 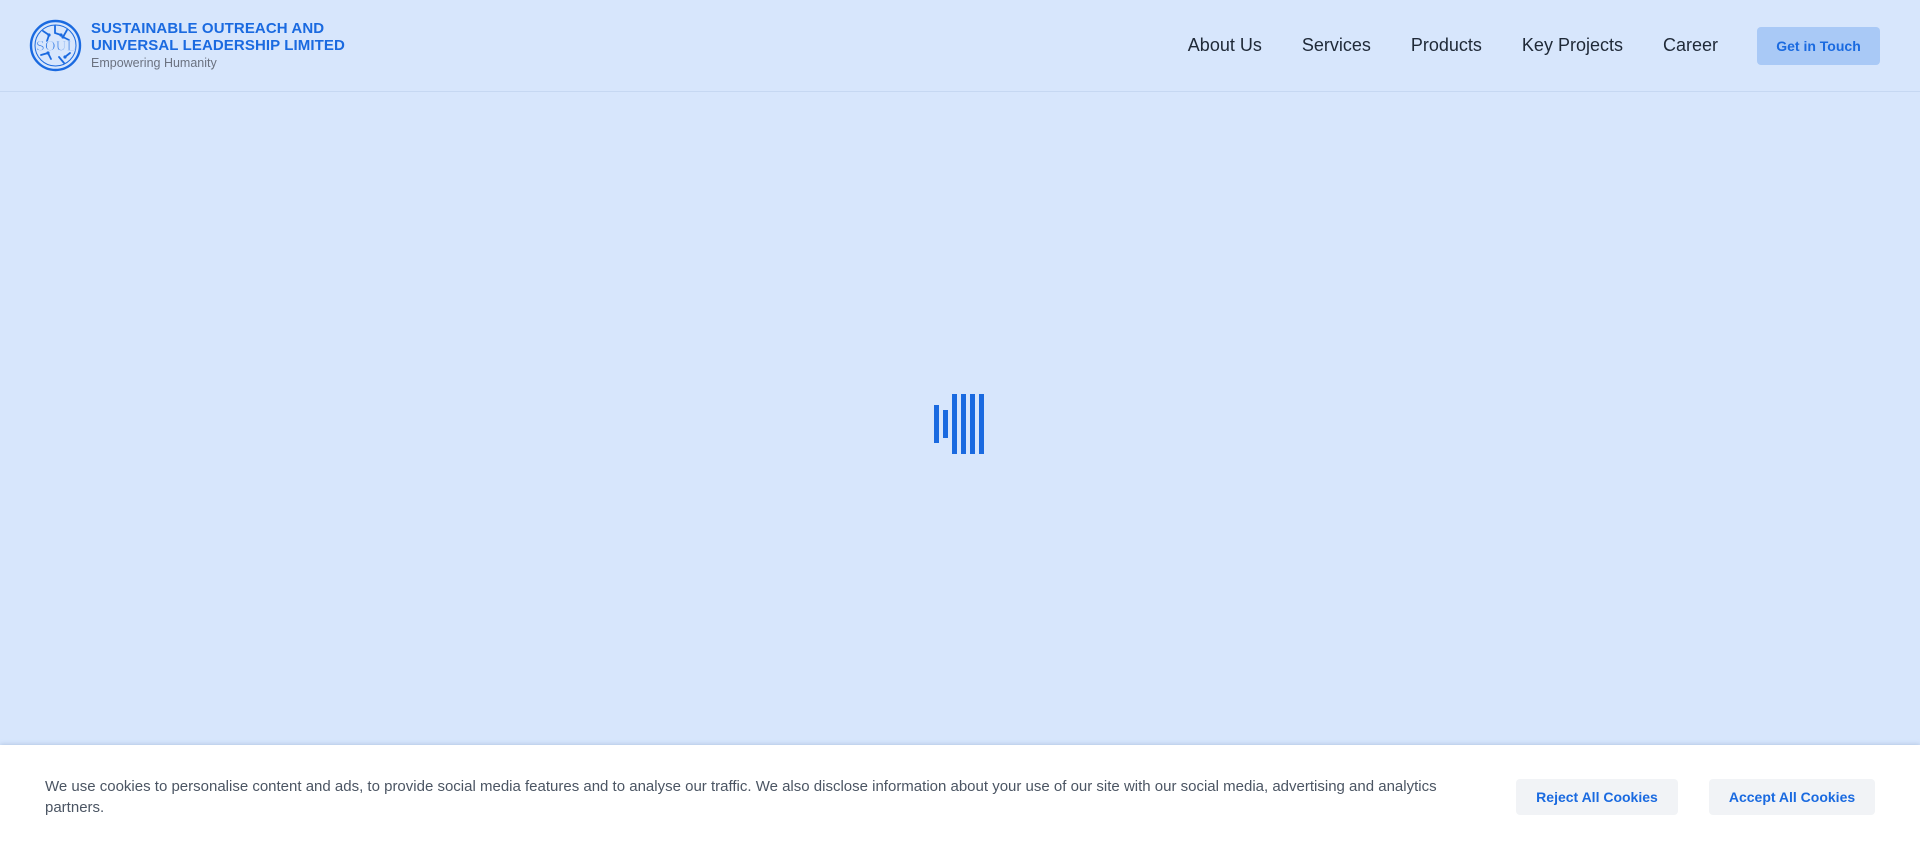 What do you see at coordinates (208, 28) in the screenshot?
I see `brand-name-line1: SUSTAINABLE OUTREACH AND` at bounding box center [208, 28].